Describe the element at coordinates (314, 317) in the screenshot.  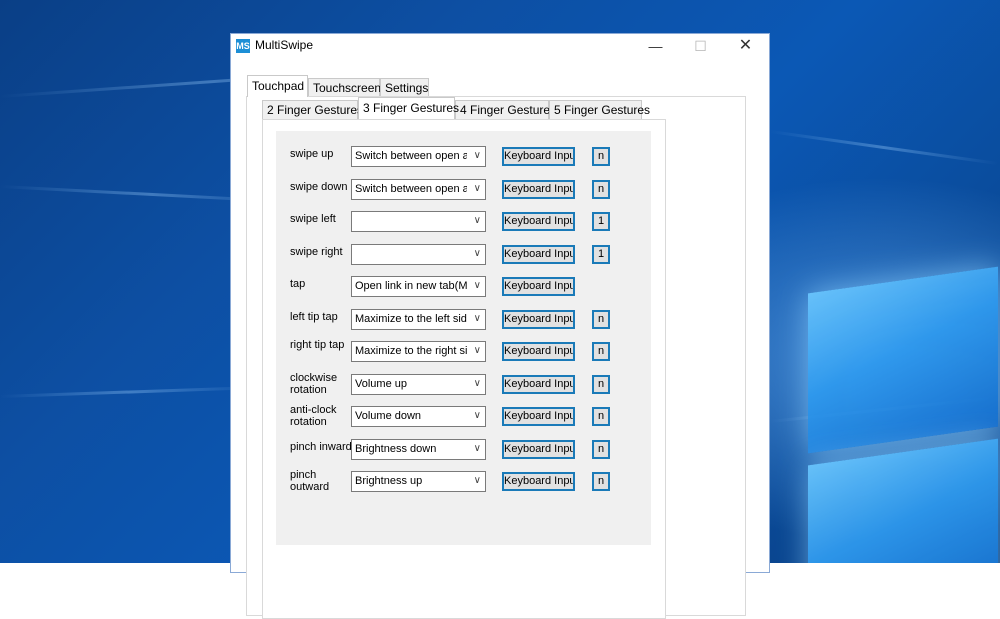
I see `gesture-label-left-tip-tap: left tip tap` at that location.